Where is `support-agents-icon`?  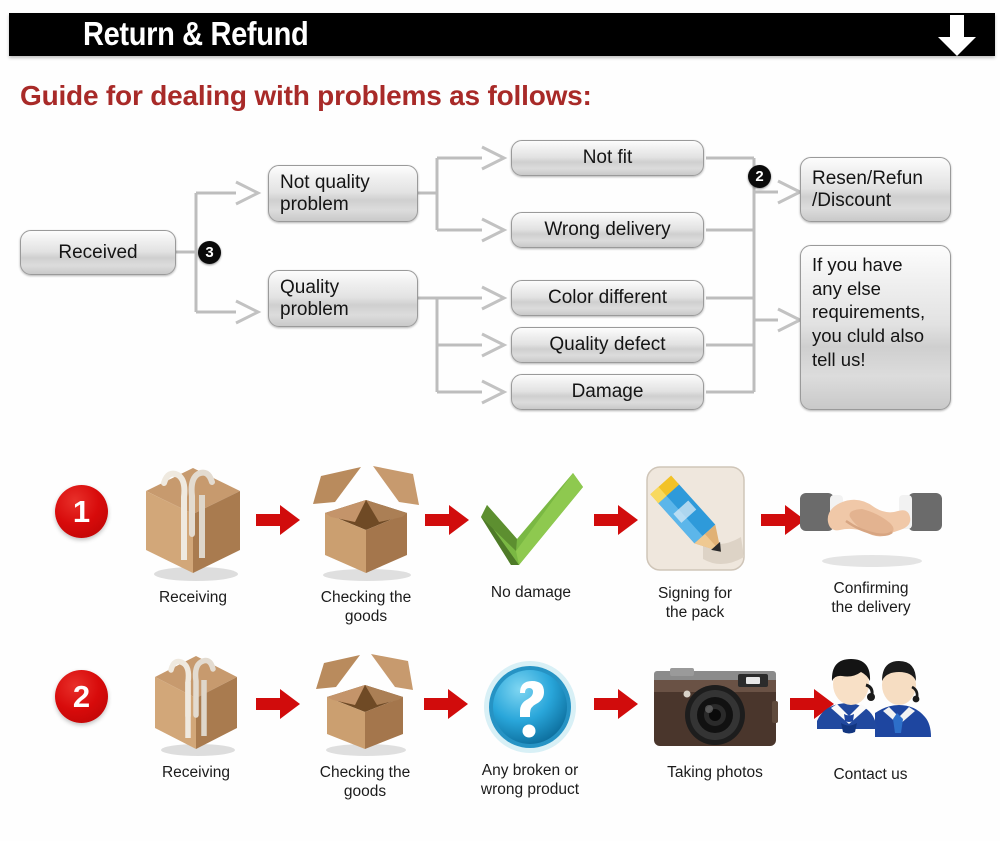
support-agents-icon is located at coordinates (871, 705).